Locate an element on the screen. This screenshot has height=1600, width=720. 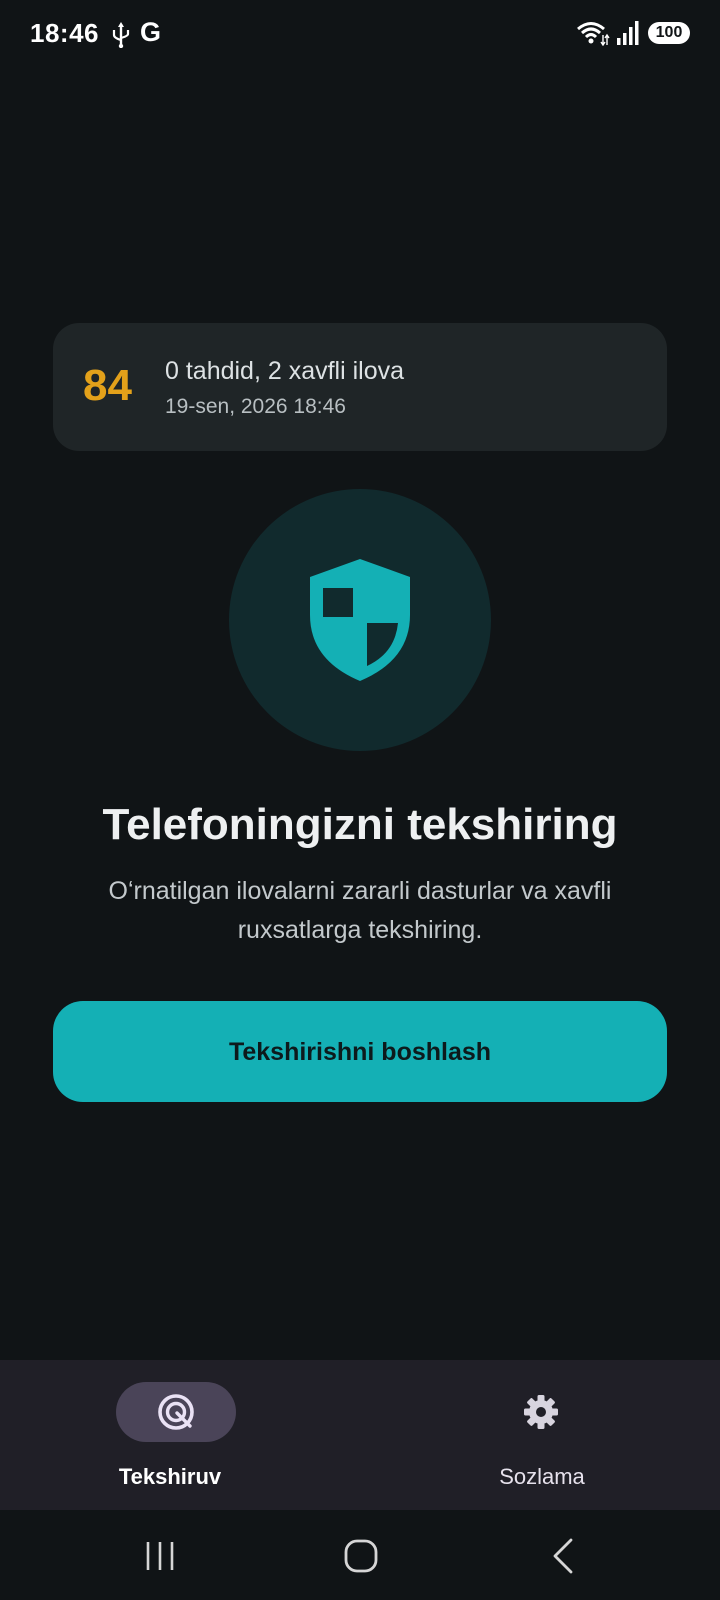
signal-icon is located at coordinates (628, 33).